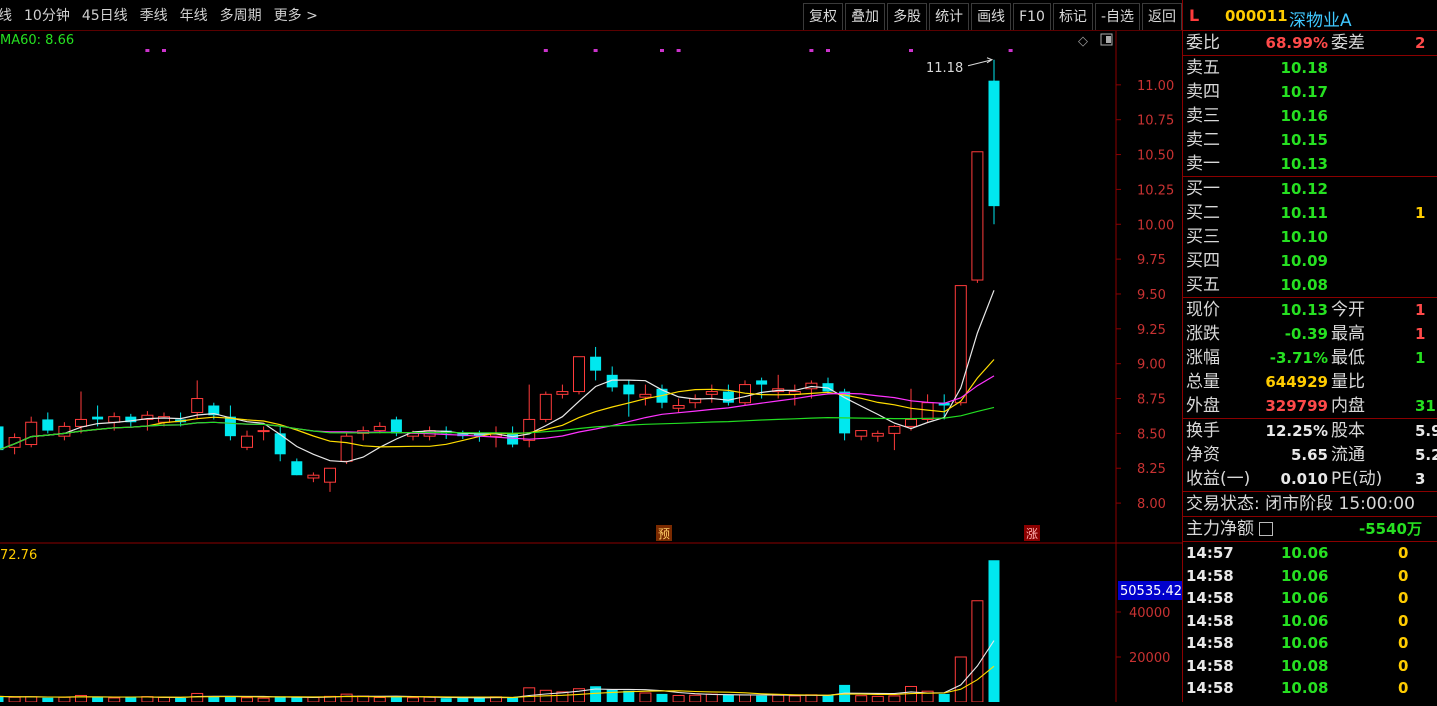 The height and width of the screenshot is (706, 1437). Describe the element at coordinates (1194, 15) in the screenshot. I see `stock-flag: L` at that location.